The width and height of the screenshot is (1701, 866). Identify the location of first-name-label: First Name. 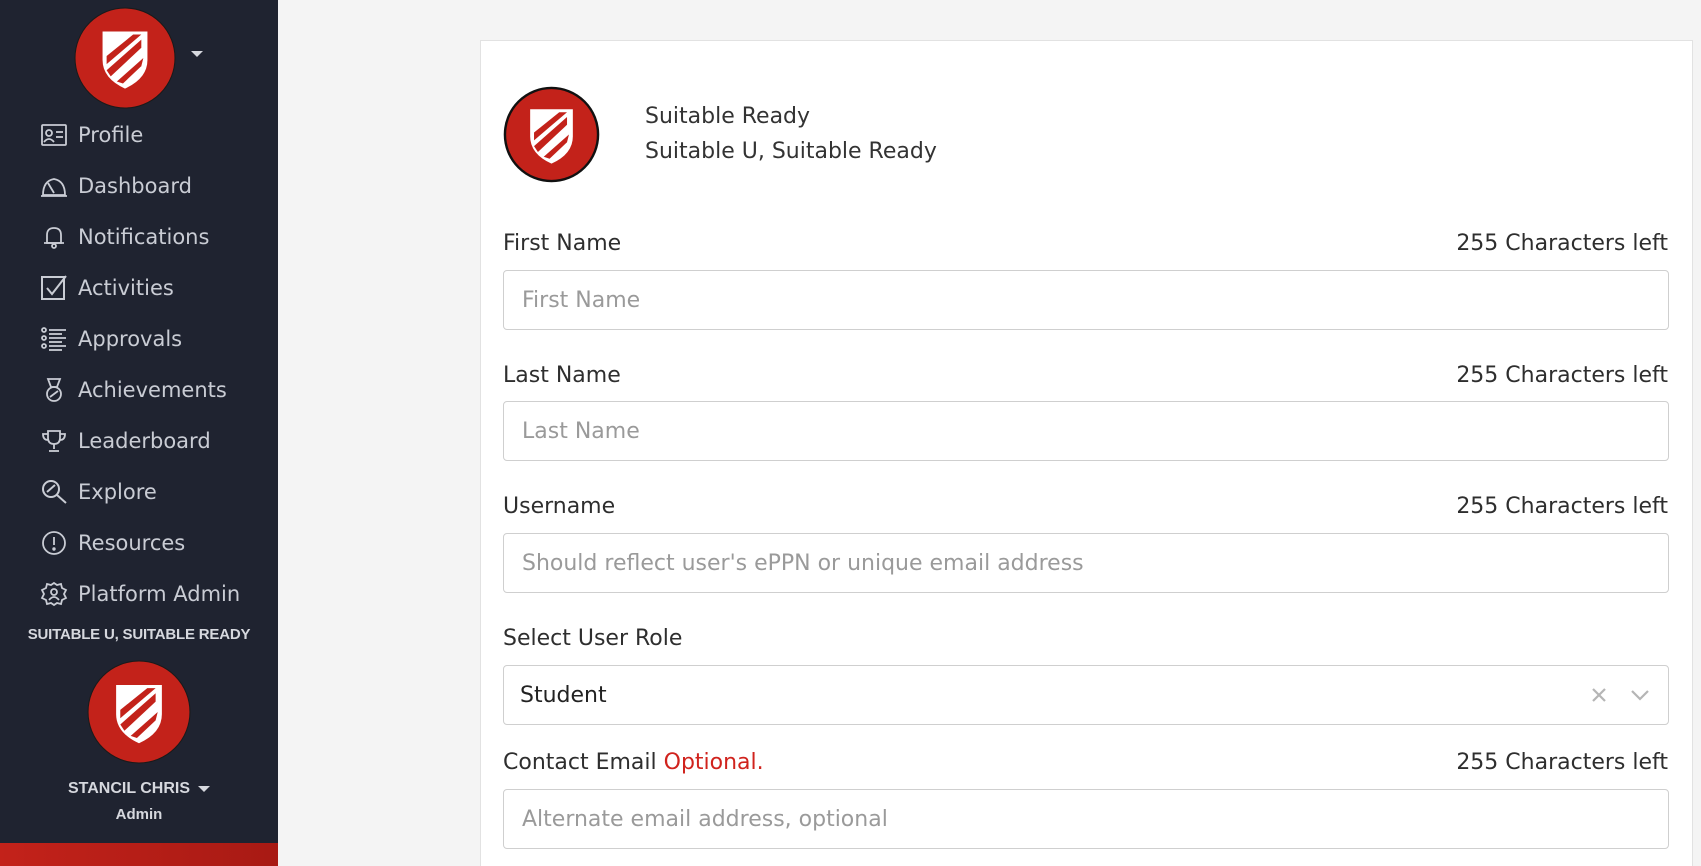
(562, 243).